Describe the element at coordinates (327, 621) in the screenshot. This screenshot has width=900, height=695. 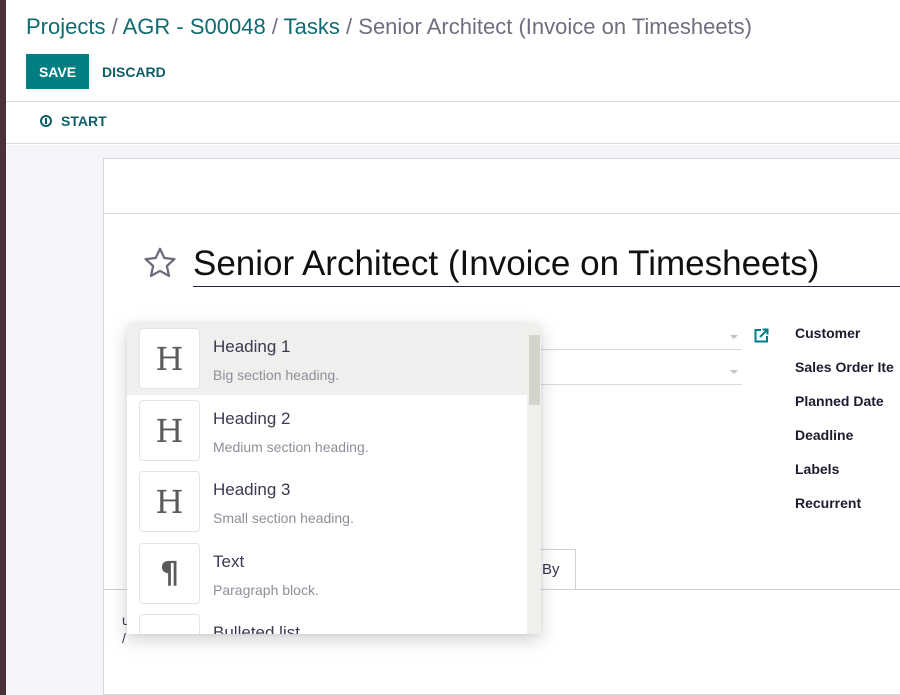
I see `powerbox-item-bulleted-list: Bulleted list` at that location.